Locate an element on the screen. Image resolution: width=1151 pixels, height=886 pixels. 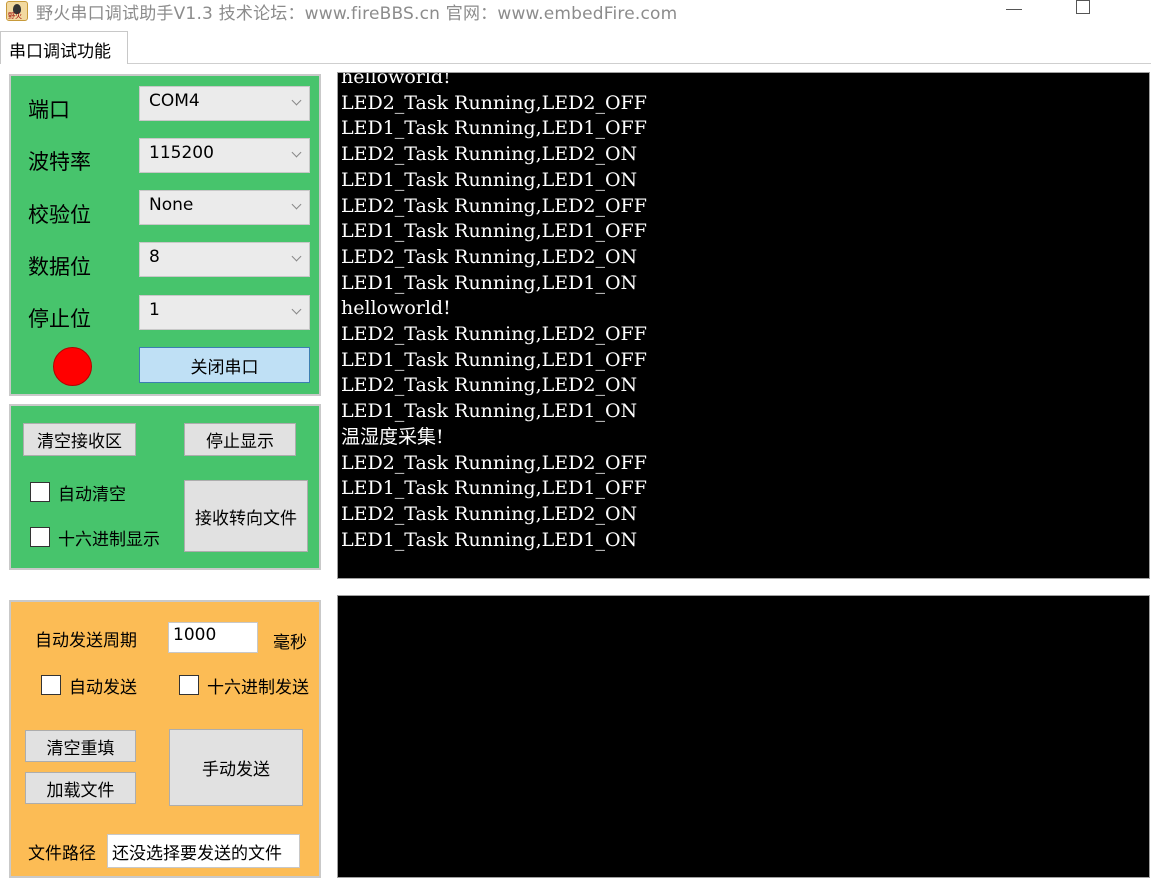
parity-select-value: None is located at coordinates (171, 205).